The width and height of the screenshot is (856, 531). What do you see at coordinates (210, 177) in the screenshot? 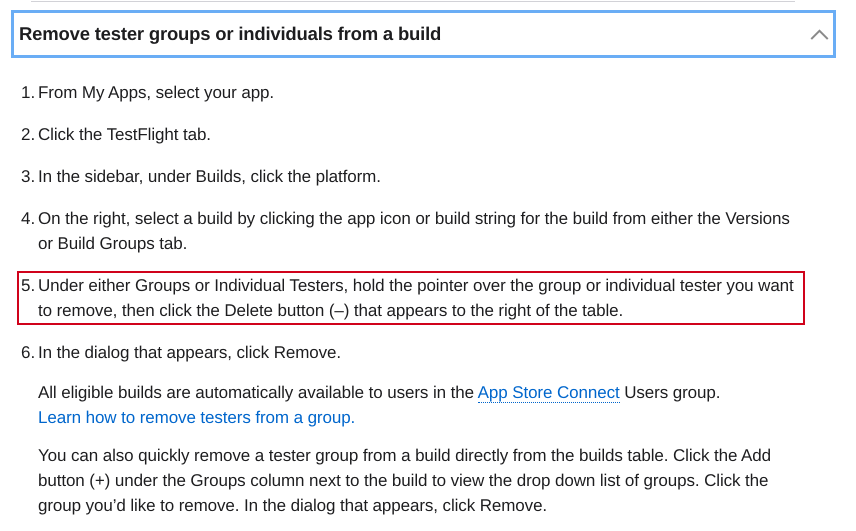
I see `step-text: In the sidebar, under Builds, click the platform.` at bounding box center [210, 177].